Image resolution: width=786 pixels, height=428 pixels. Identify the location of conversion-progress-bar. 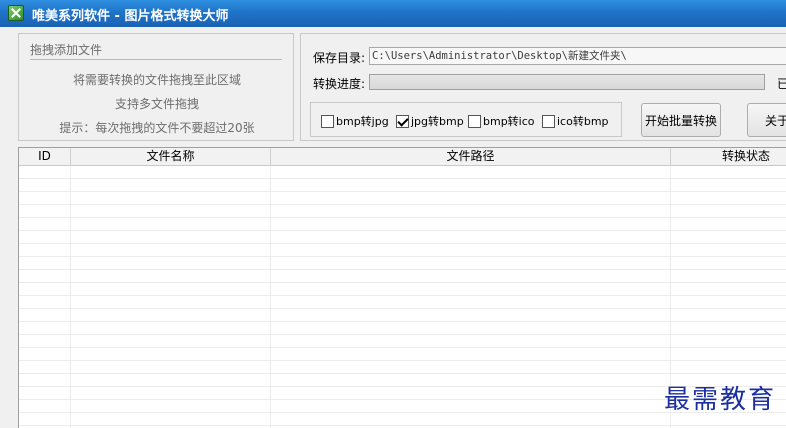
(567, 82).